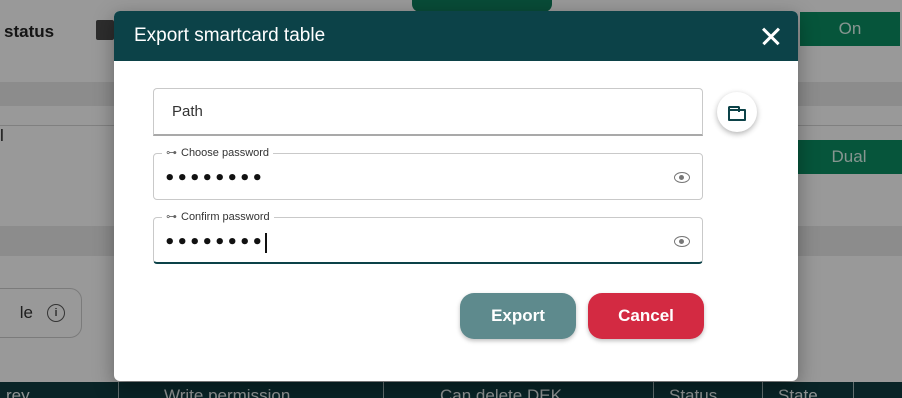 The image size is (902, 398). What do you see at coordinates (225, 152) in the screenshot?
I see `choose-password-label: Choose password` at bounding box center [225, 152].